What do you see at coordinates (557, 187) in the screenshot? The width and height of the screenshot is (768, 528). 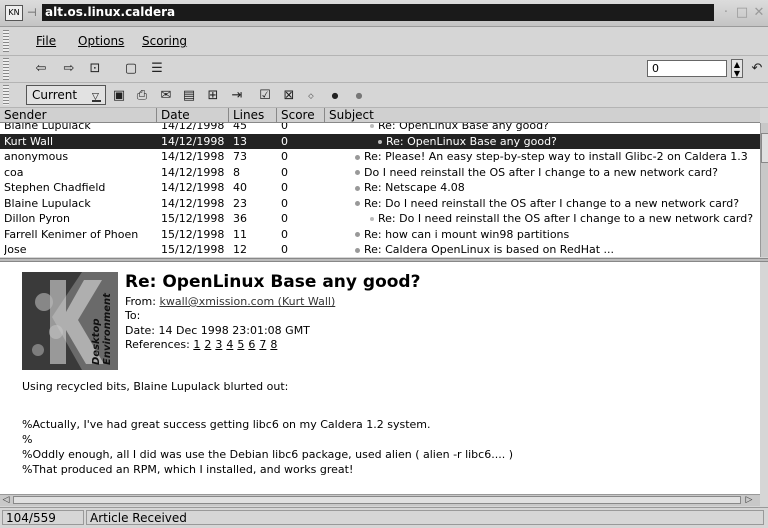 I see `cell-subject: Re: Netscape 4.08` at bounding box center [557, 187].